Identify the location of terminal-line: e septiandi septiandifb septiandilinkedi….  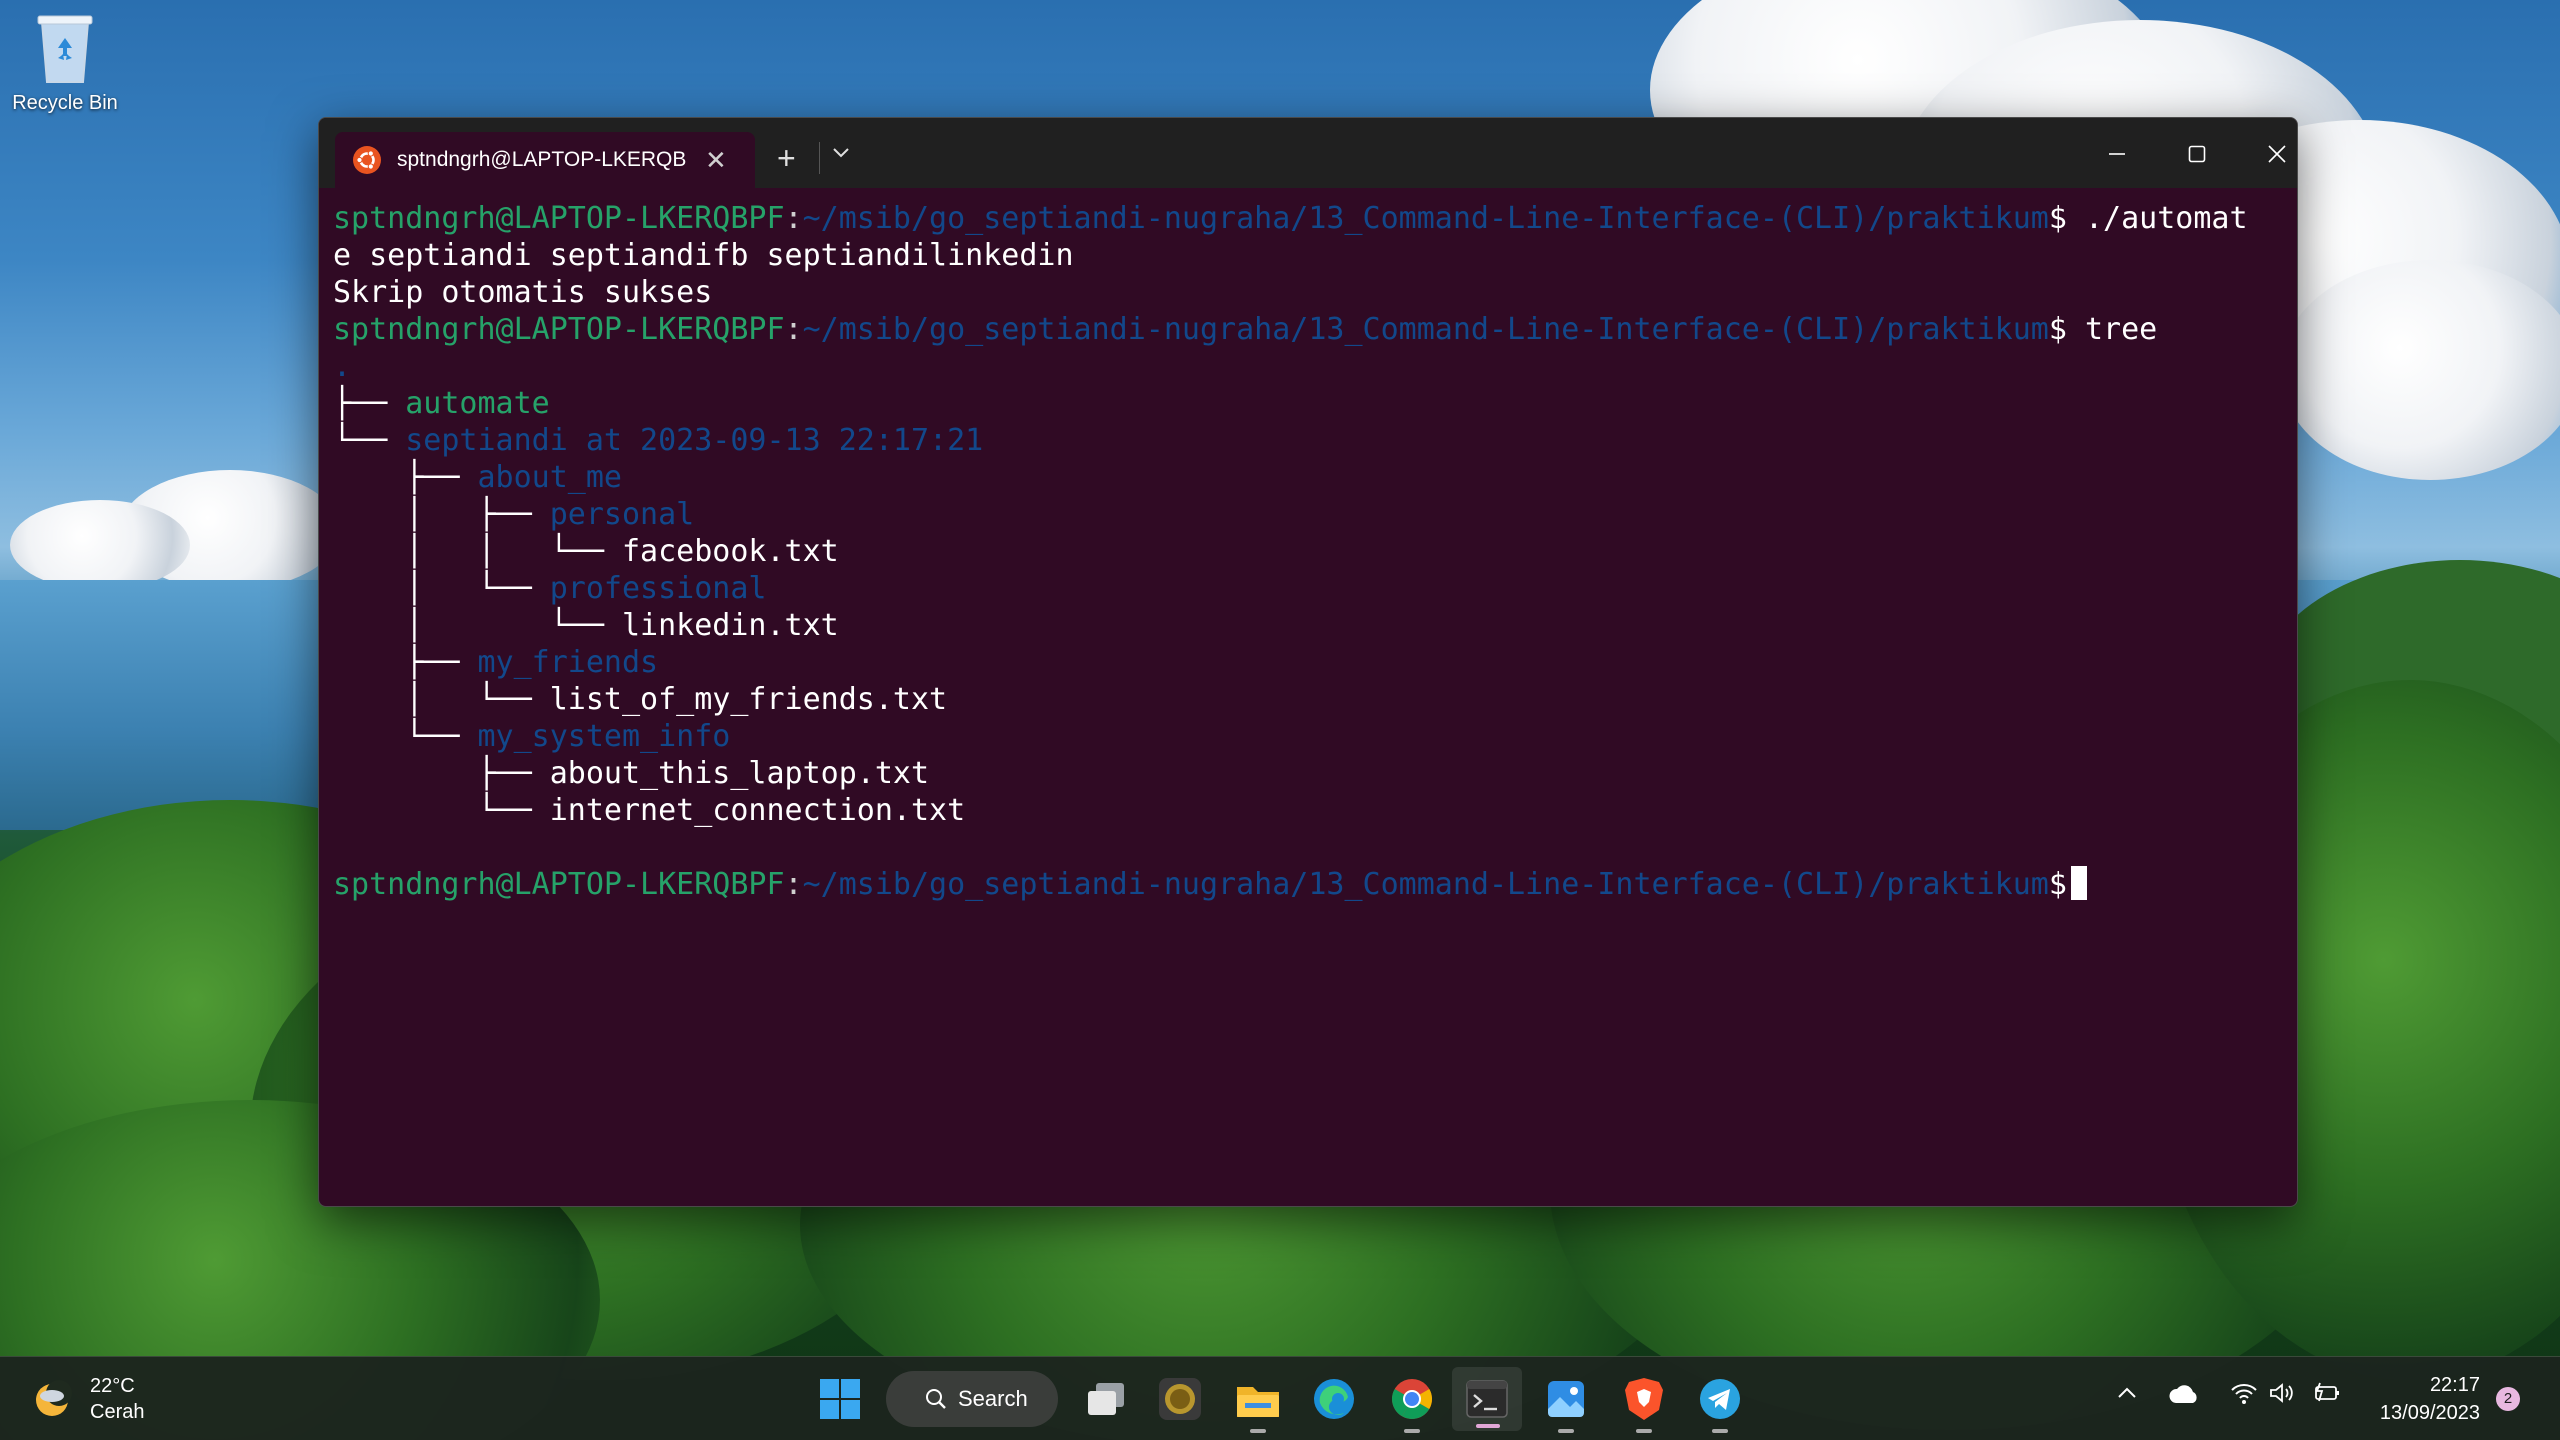
(1305, 255).